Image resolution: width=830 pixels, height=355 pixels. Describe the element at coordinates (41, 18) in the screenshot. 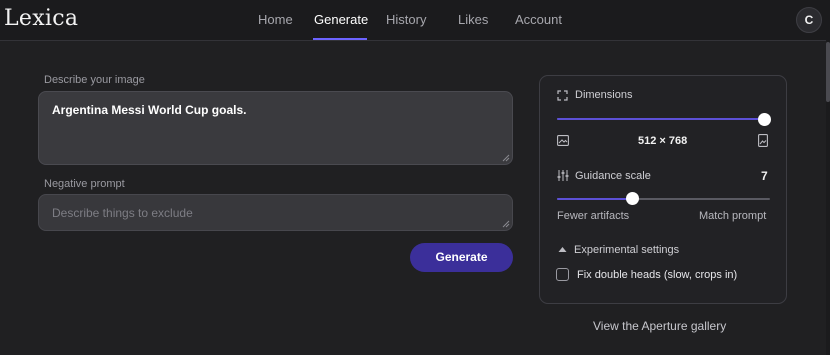

I see `lexica-logo: Lexica` at that location.